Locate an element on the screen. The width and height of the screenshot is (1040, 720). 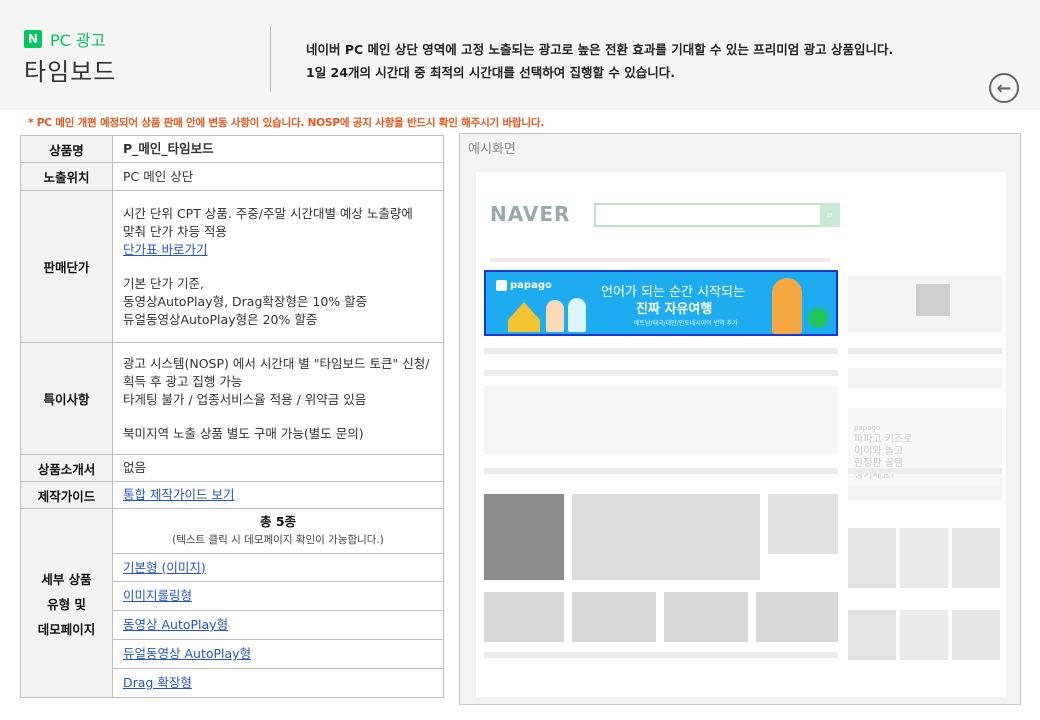
divider is located at coordinates (270, 59).